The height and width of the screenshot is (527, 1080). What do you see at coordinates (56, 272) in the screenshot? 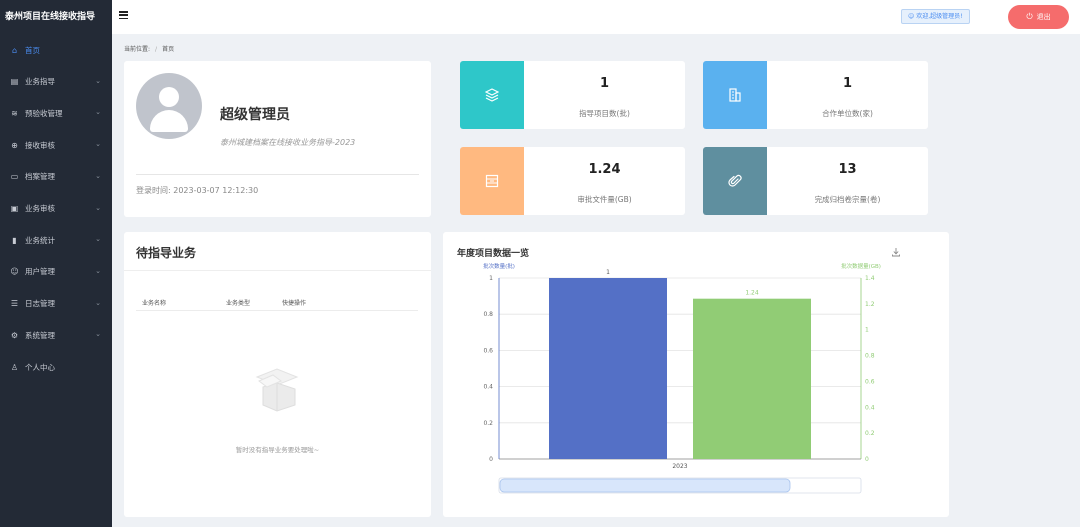
I see `sidebar-item: ☺ 用户管理 ⌄` at bounding box center [56, 272].